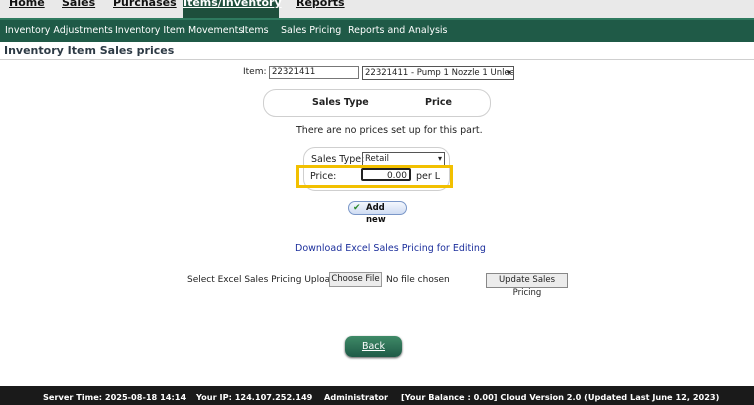 The image size is (754, 405). I want to click on price-input: 0.00, so click(386, 174).